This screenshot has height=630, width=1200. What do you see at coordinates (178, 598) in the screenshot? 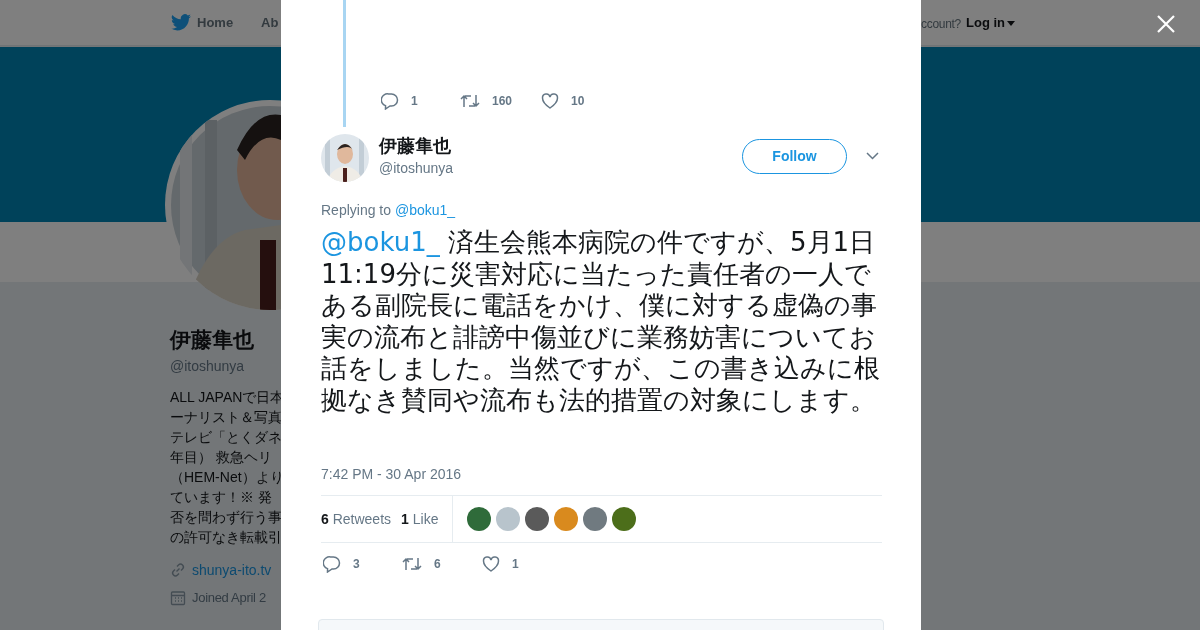
I see `calendar-icon` at bounding box center [178, 598].